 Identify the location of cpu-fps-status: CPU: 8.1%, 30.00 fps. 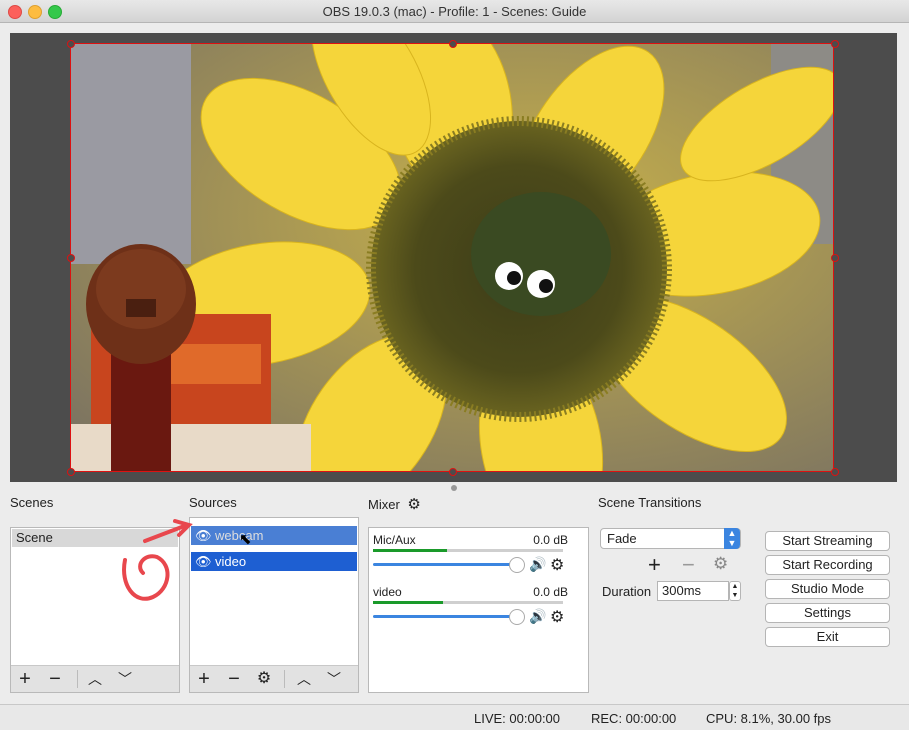
(769, 718).